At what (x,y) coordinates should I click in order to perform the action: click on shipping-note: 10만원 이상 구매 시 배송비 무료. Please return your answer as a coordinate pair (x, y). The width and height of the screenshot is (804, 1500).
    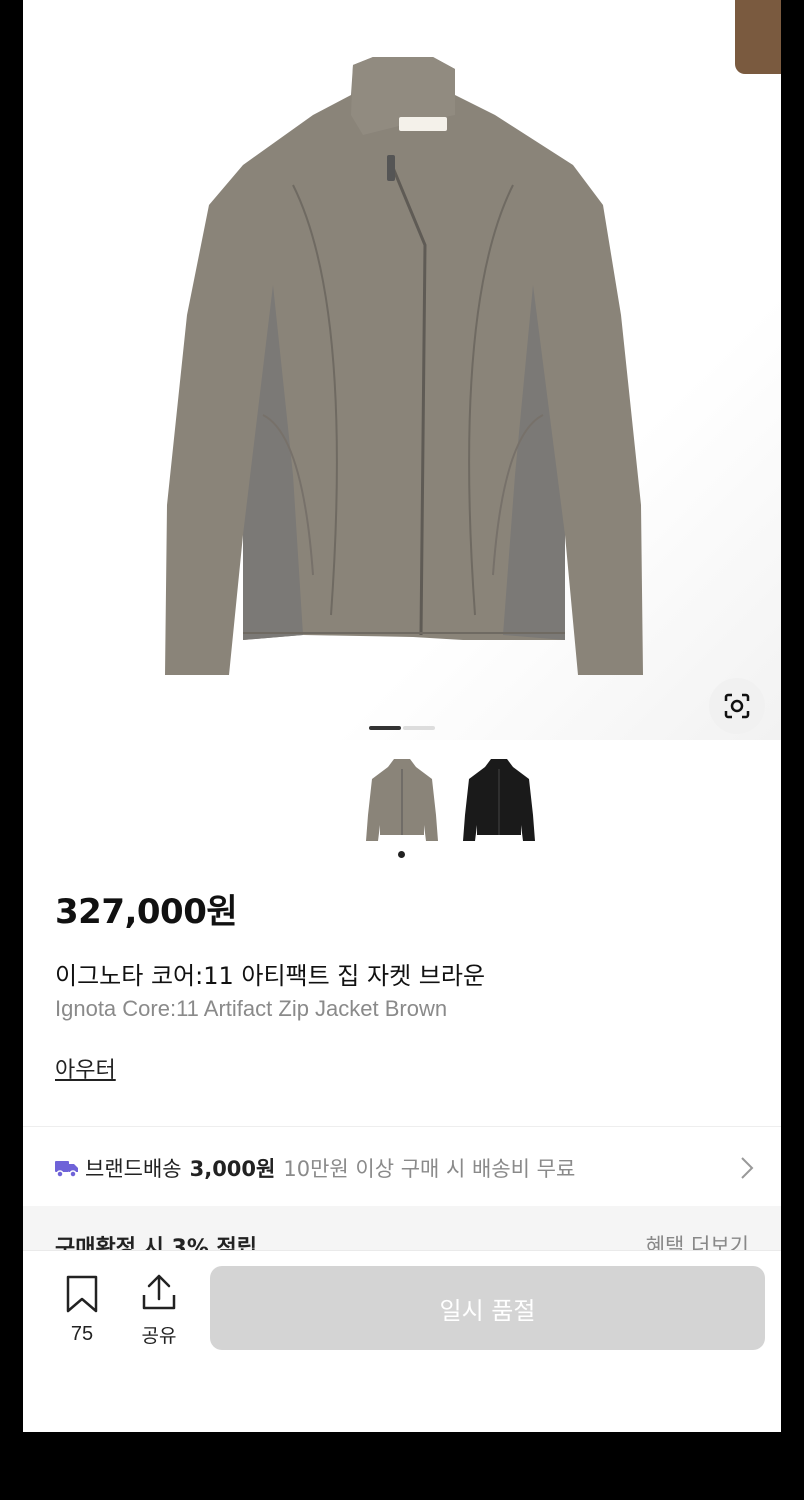
    Looking at the image, I should click on (429, 1169).